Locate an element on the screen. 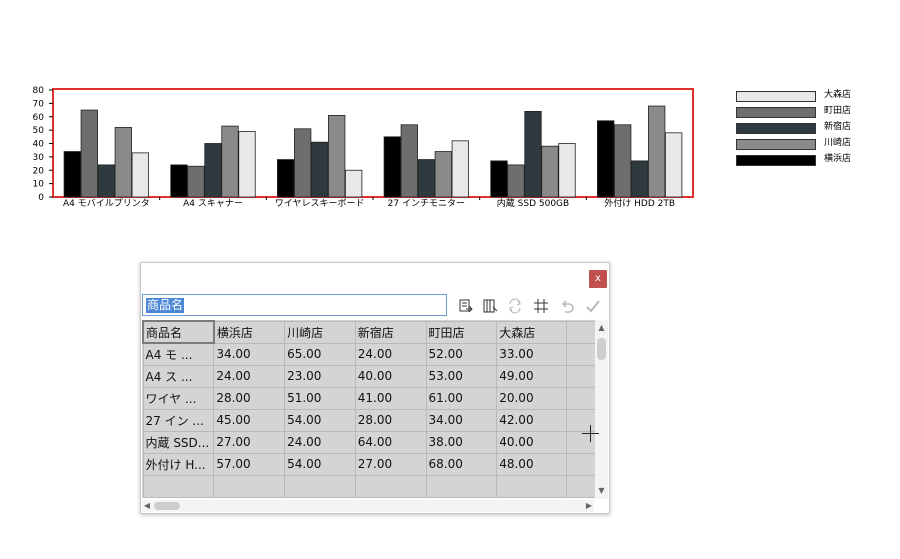 Image resolution: width=900 pixels, height=559 pixels. legend-label: 大森店 is located at coordinates (838, 95).